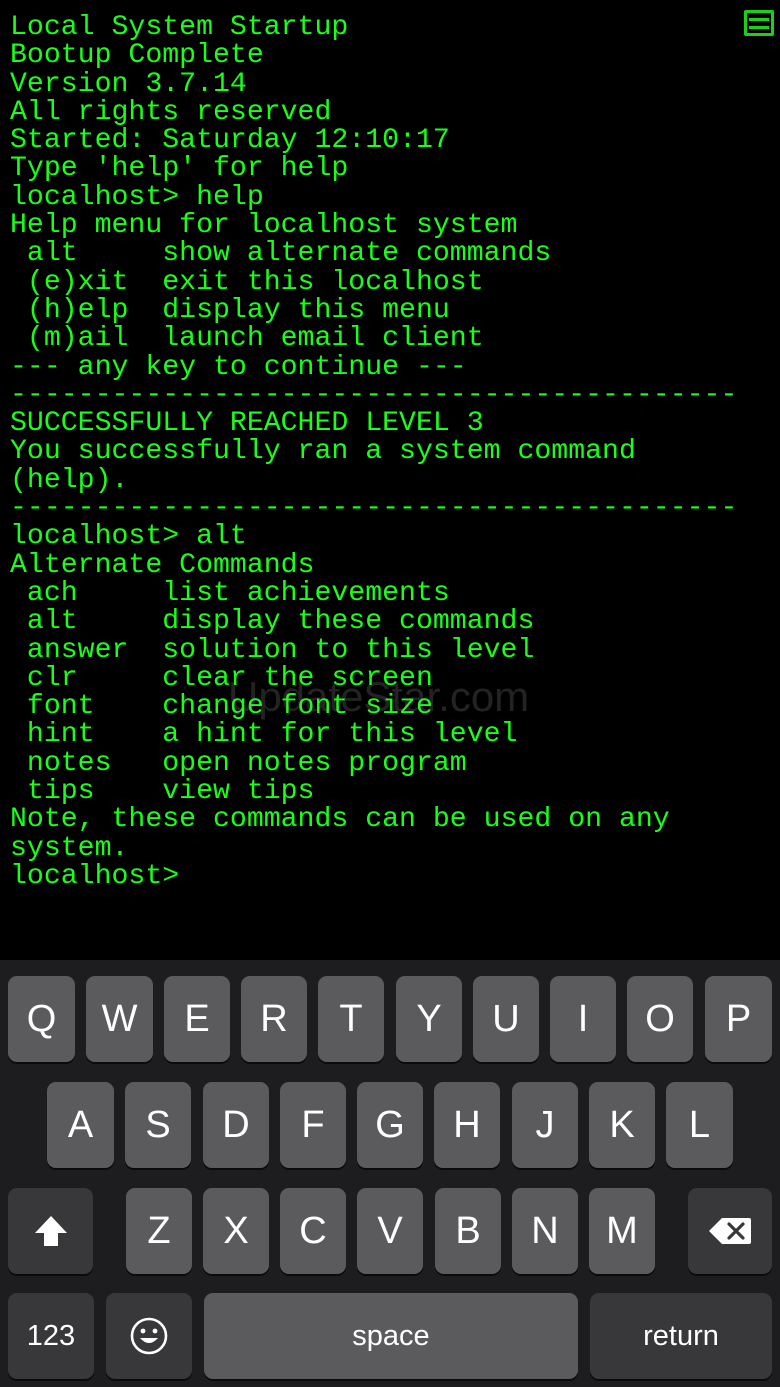 The height and width of the screenshot is (1387, 780). Describe the element at coordinates (179, 28) in the screenshot. I see `terminal-line: Local System Startup` at that location.